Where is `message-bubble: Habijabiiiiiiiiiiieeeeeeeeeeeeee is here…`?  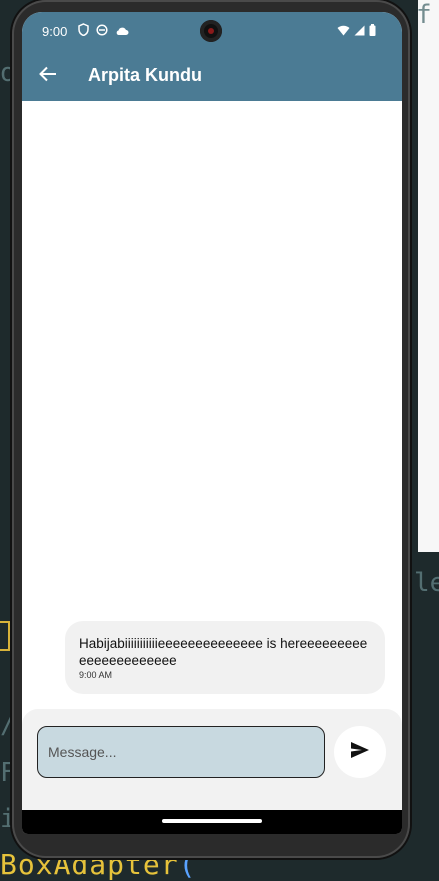 message-bubble: Habijabiiiiiiiiiiieeeeeeeeeeeeee is here… is located at coordinates (225, 657).